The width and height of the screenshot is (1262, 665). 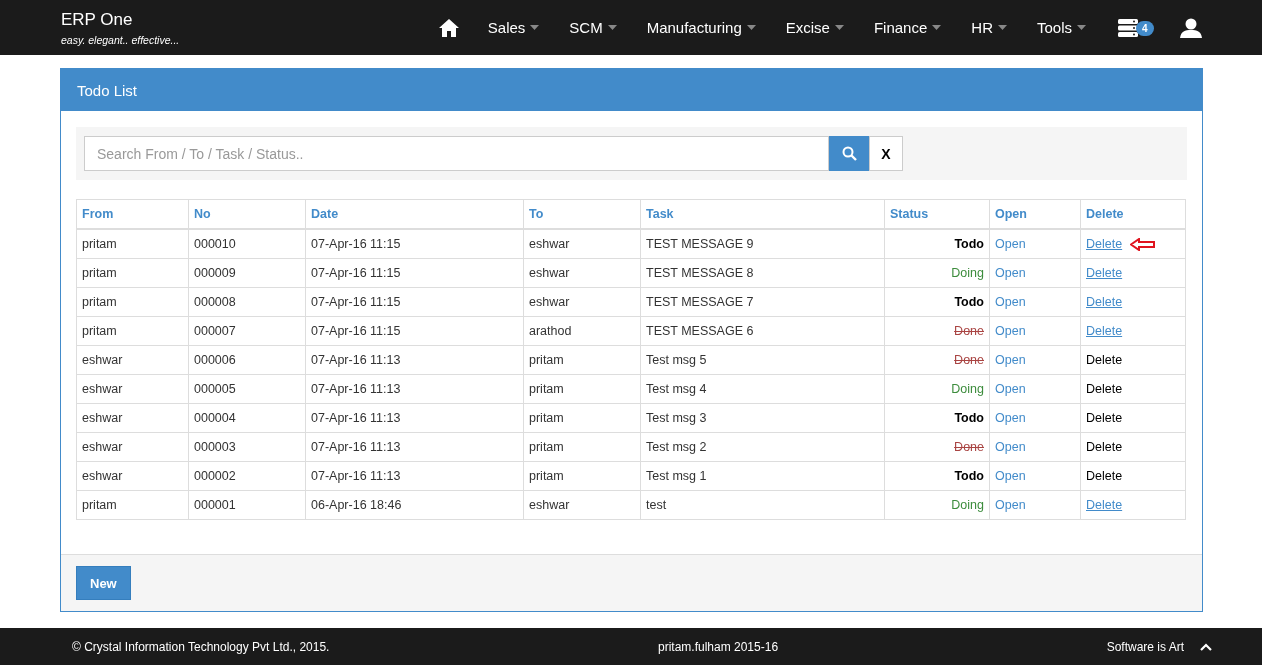 I want to click on nav-menu-item: SCM, so click(x=593, y=27).